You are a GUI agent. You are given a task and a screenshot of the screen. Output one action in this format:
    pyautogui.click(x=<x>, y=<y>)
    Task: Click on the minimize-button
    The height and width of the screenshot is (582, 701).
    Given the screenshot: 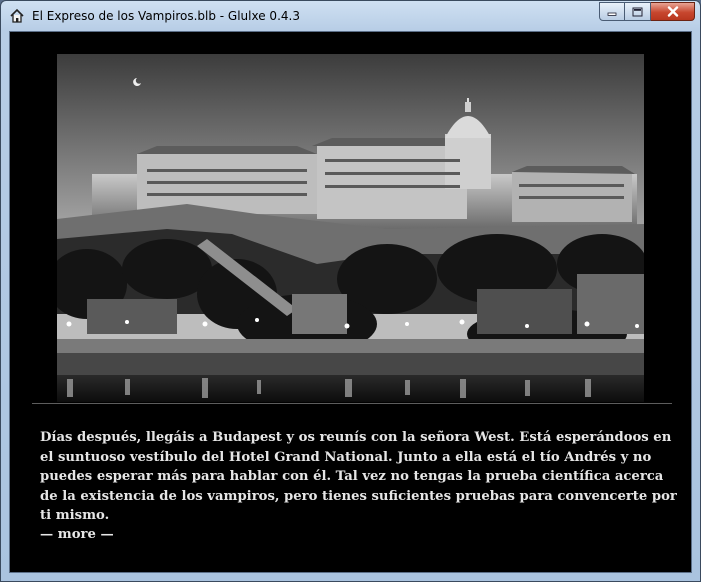 What is the action you would take?
    pyautogui.click(x=612, y=11)
    